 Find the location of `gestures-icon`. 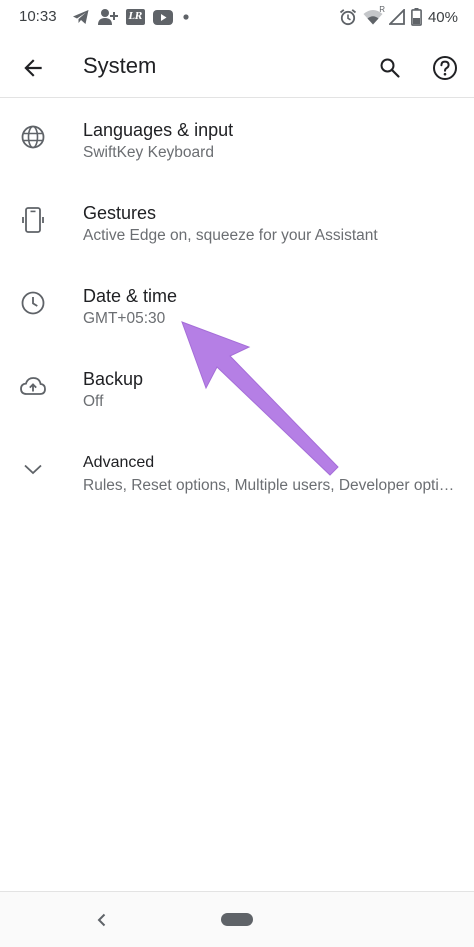

gestures-icon is located at coordinates (33, 220).